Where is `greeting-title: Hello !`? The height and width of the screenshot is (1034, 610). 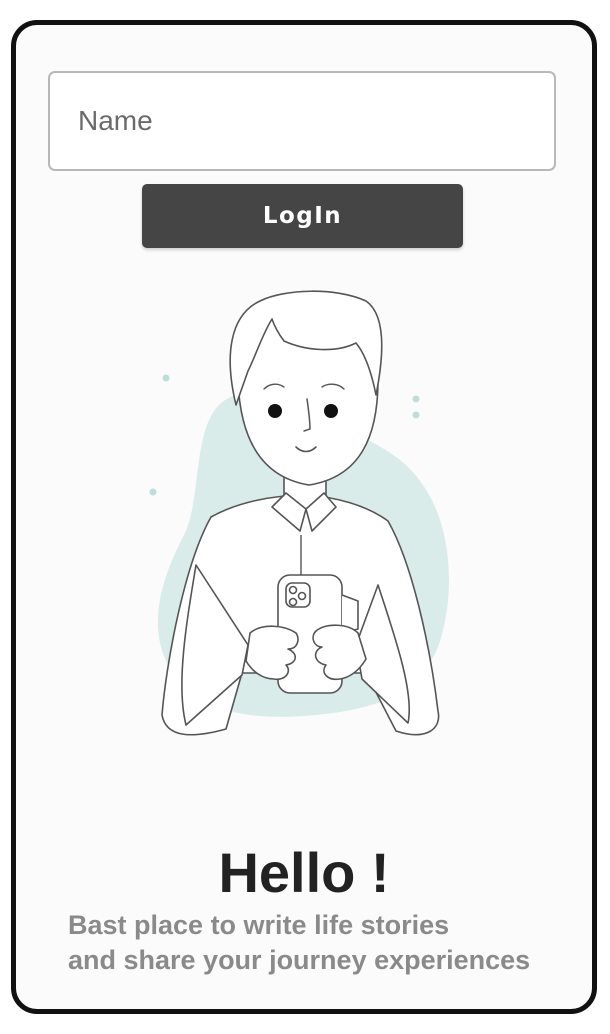
greeting-title: Hello ! is located at coordinates (304, 872).